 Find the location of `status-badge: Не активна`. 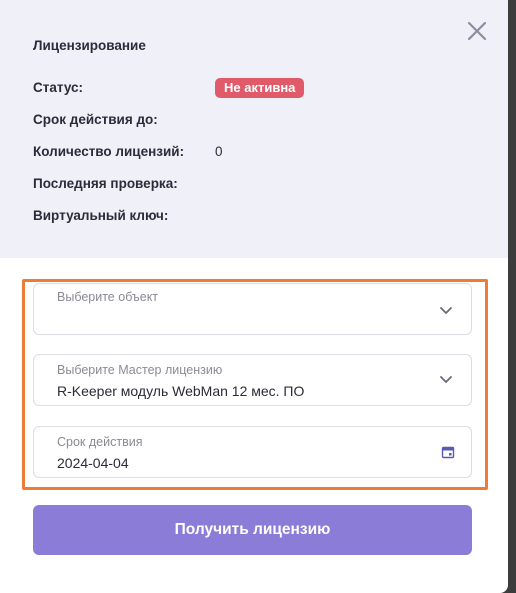

status-badge: Не активна is located at coordinates (260, 88).